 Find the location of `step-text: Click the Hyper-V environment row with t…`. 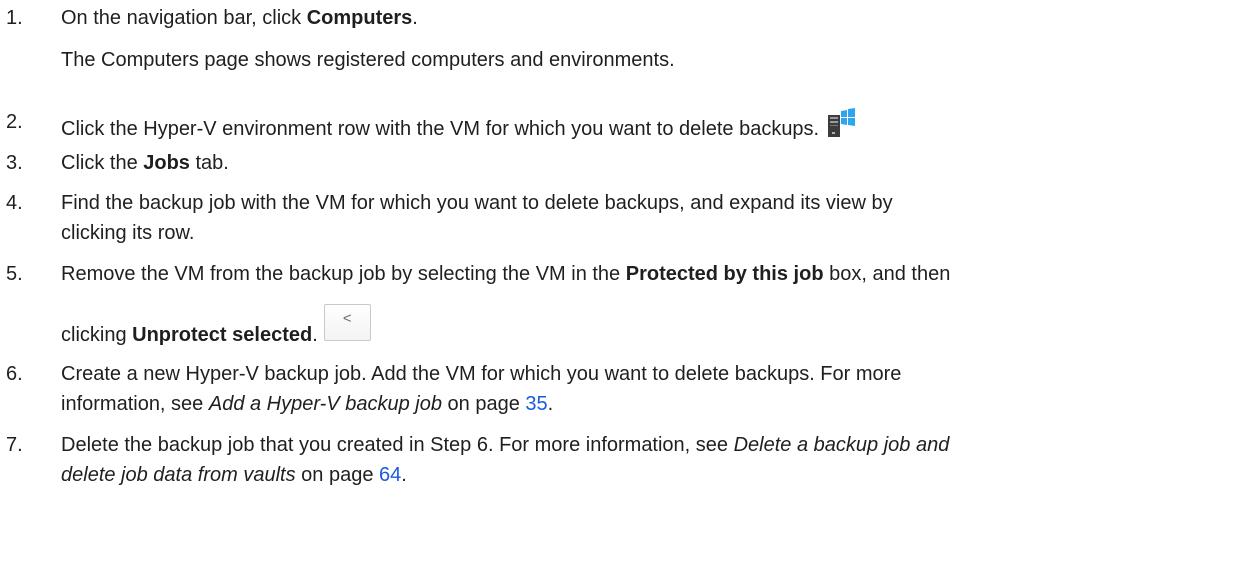

step-text: Click the Hyper-V environment row with t… is located at coordinates (440, 129).